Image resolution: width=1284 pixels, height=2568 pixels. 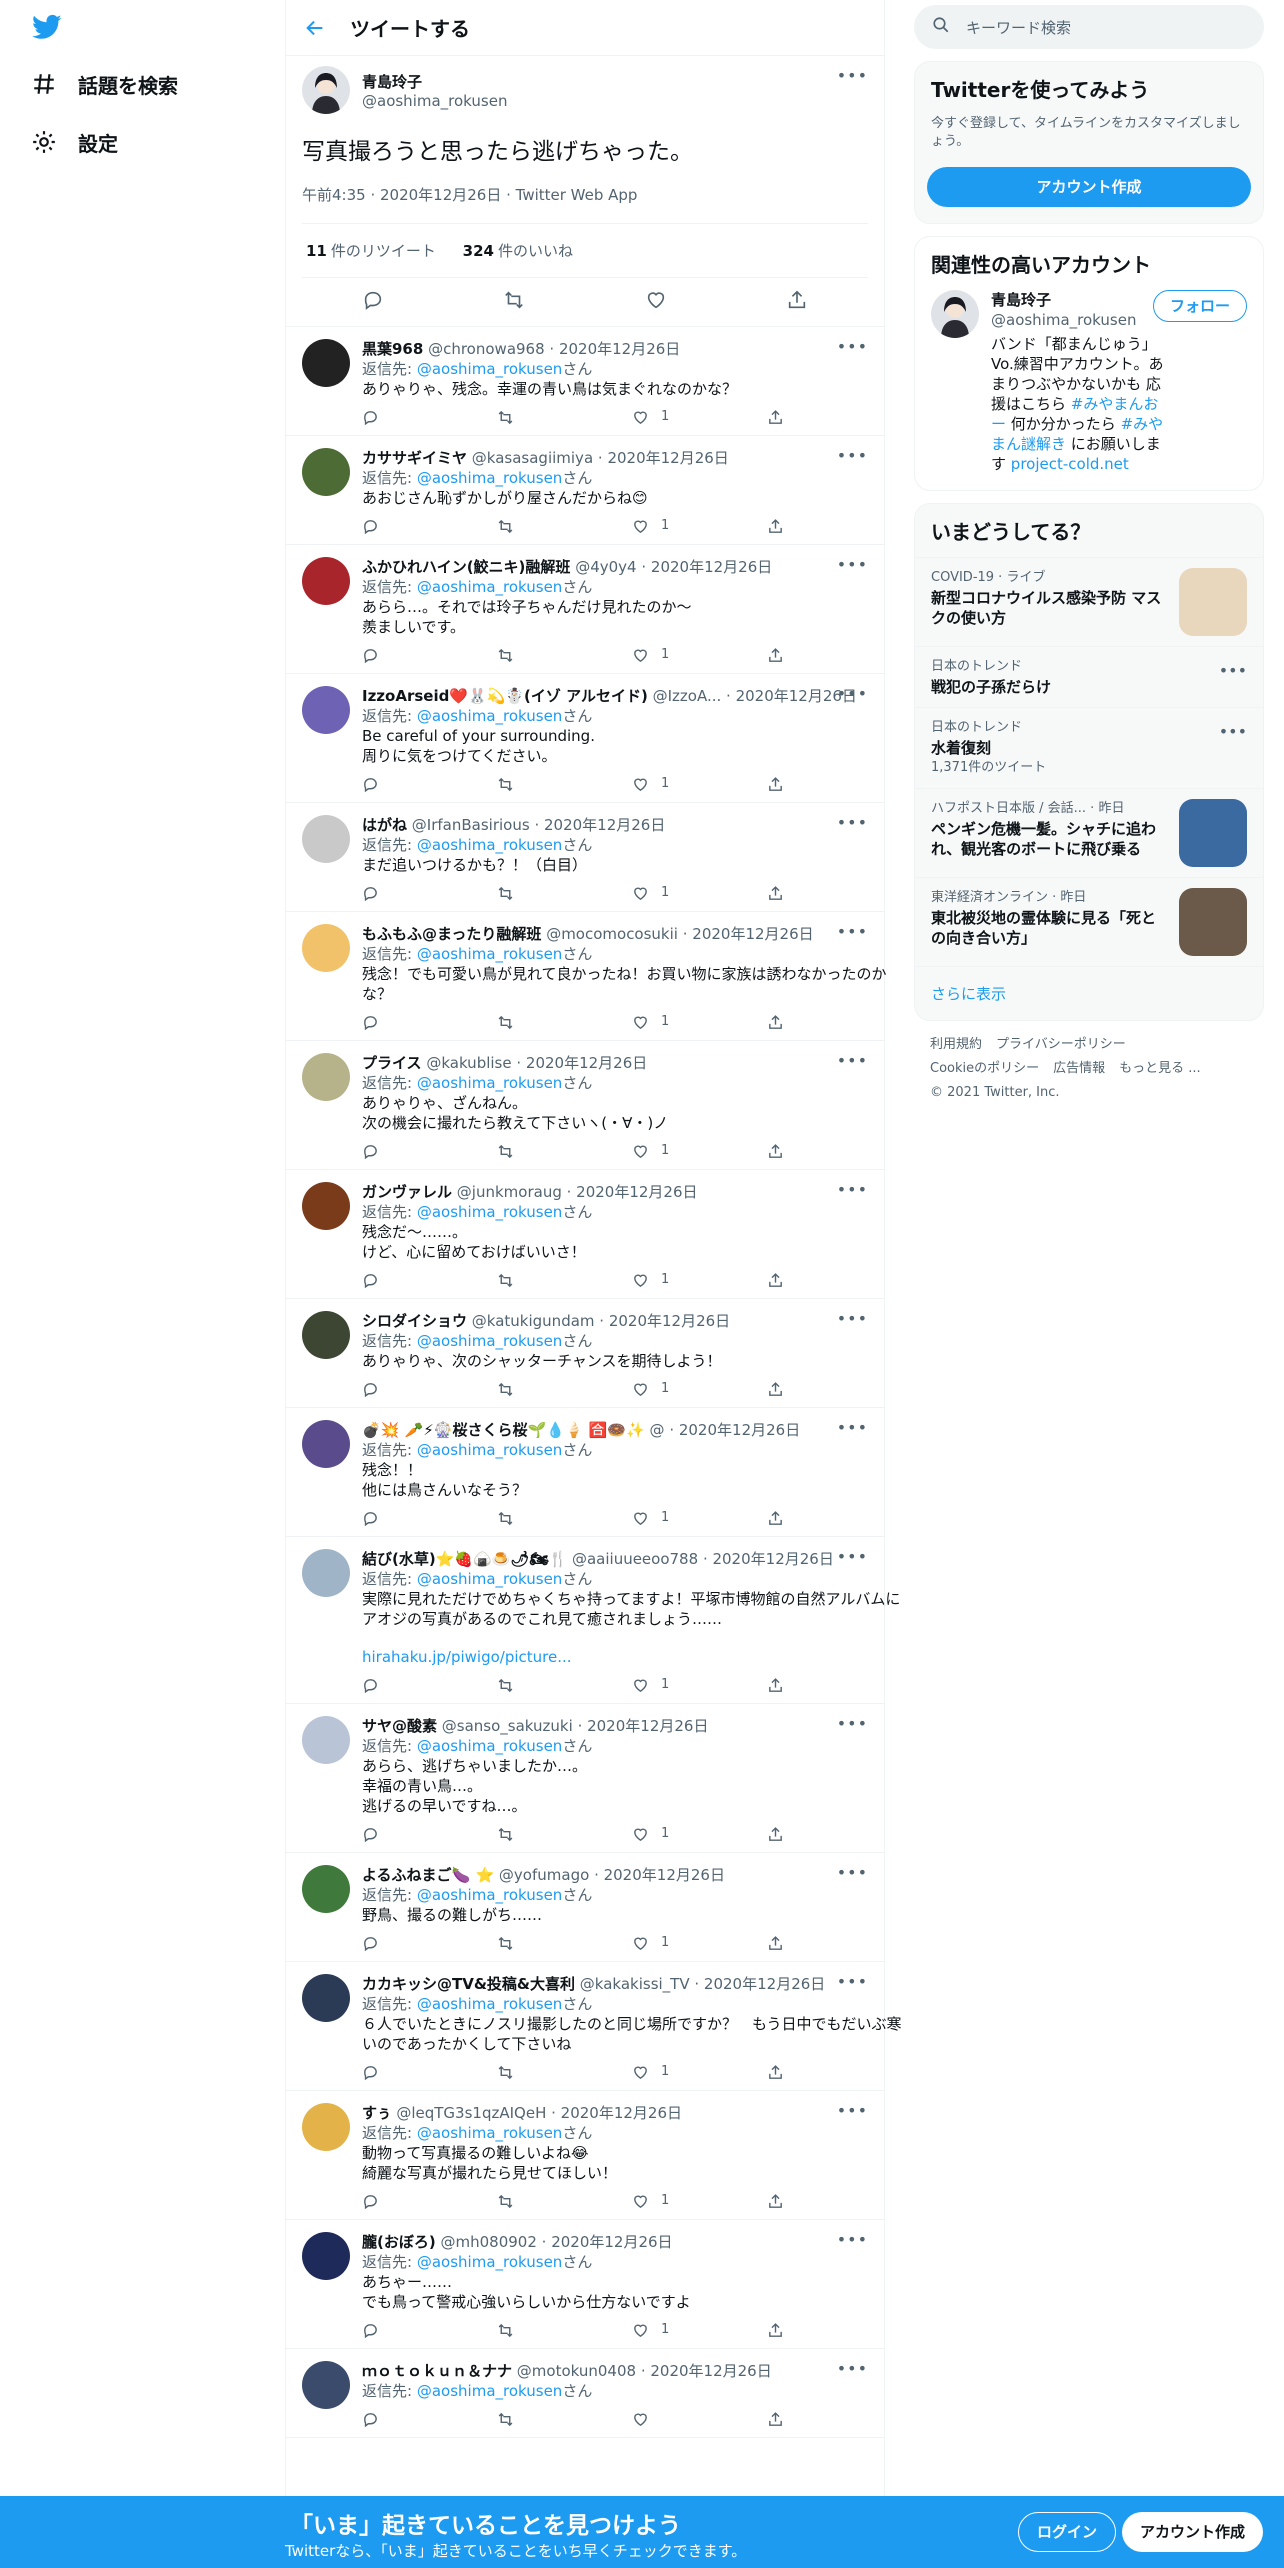 What do you see at coordinates (428, 1875) in the screenshot?
I see `reply-author-name: よるふねまご🍆 ⭐` at bounding box center [428, 1875].